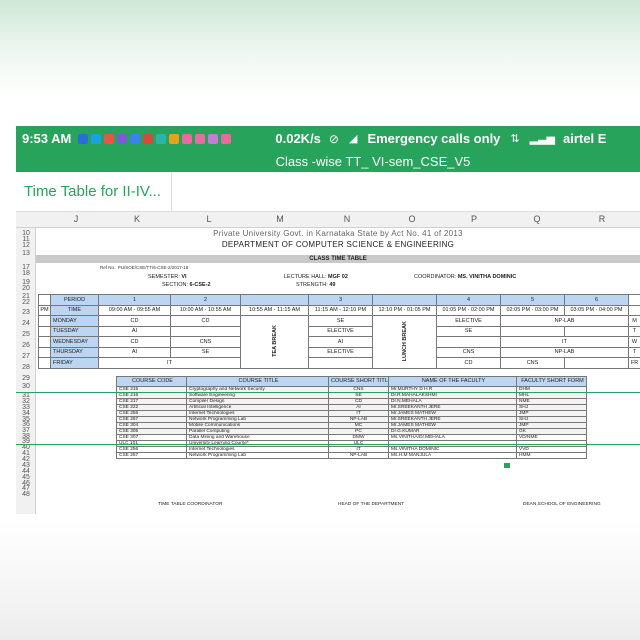 The image size is (640, 640). Describe the element at coordinates (47, 138) in the screenshot. I see `clock: 9:53 AM` at that location.